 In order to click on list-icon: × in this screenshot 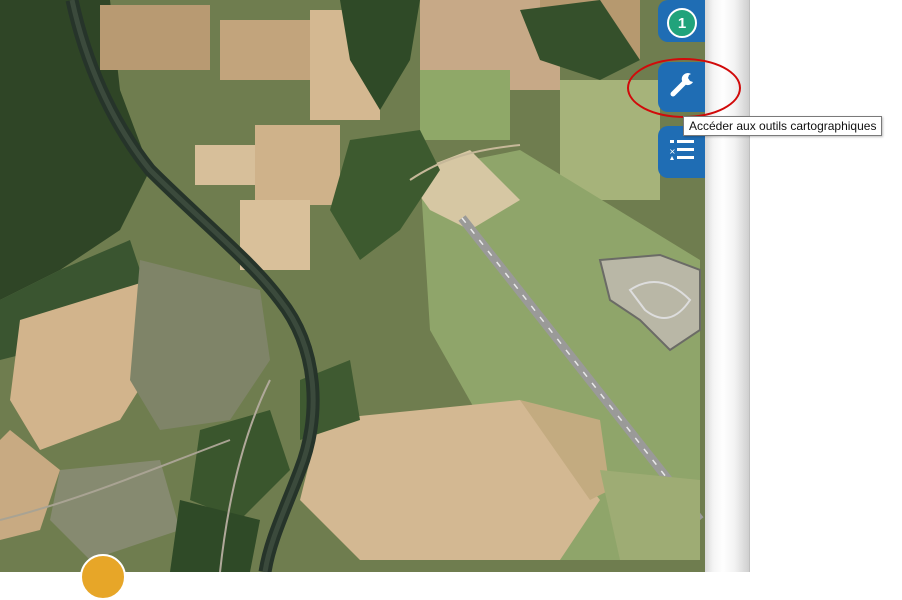, I will do `click(682, 152)`.